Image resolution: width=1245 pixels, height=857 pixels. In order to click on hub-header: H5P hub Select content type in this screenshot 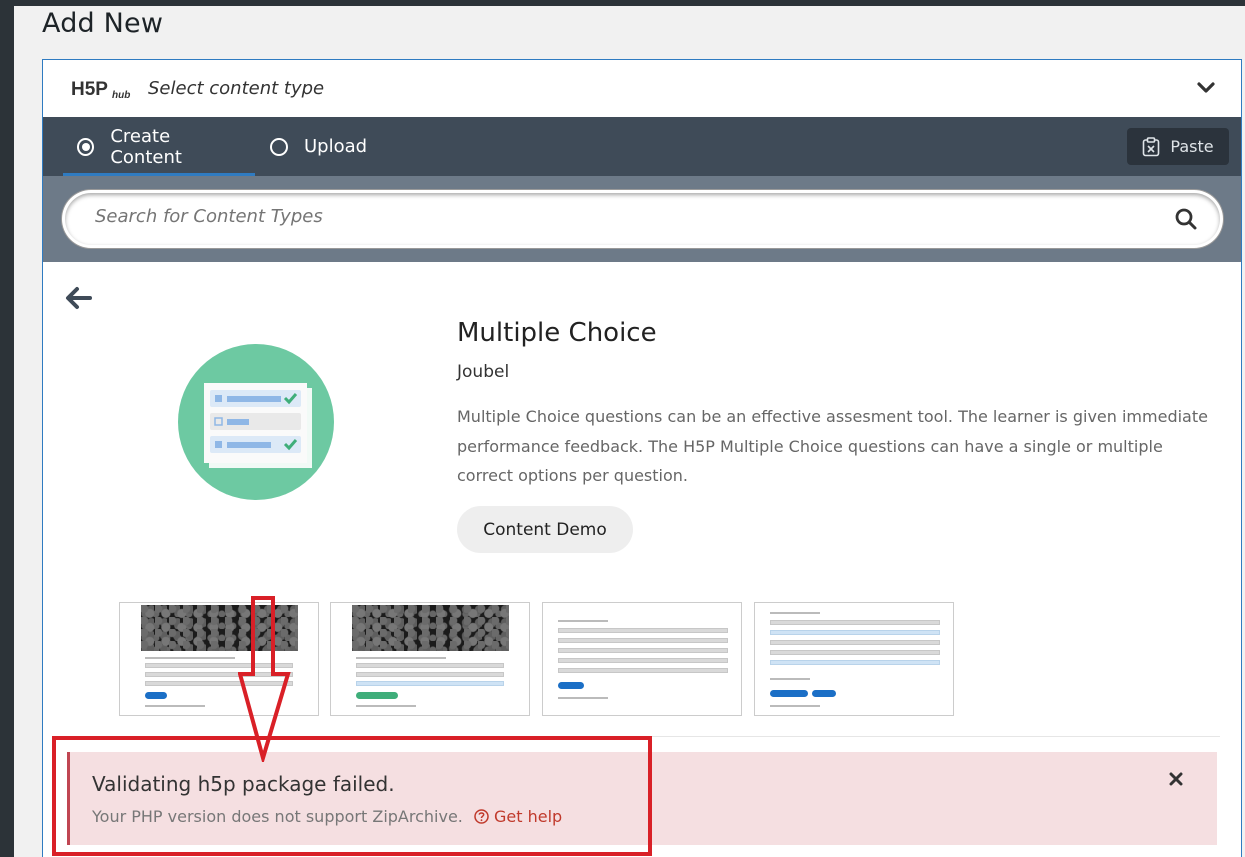, I will do `click(642, 88)`.